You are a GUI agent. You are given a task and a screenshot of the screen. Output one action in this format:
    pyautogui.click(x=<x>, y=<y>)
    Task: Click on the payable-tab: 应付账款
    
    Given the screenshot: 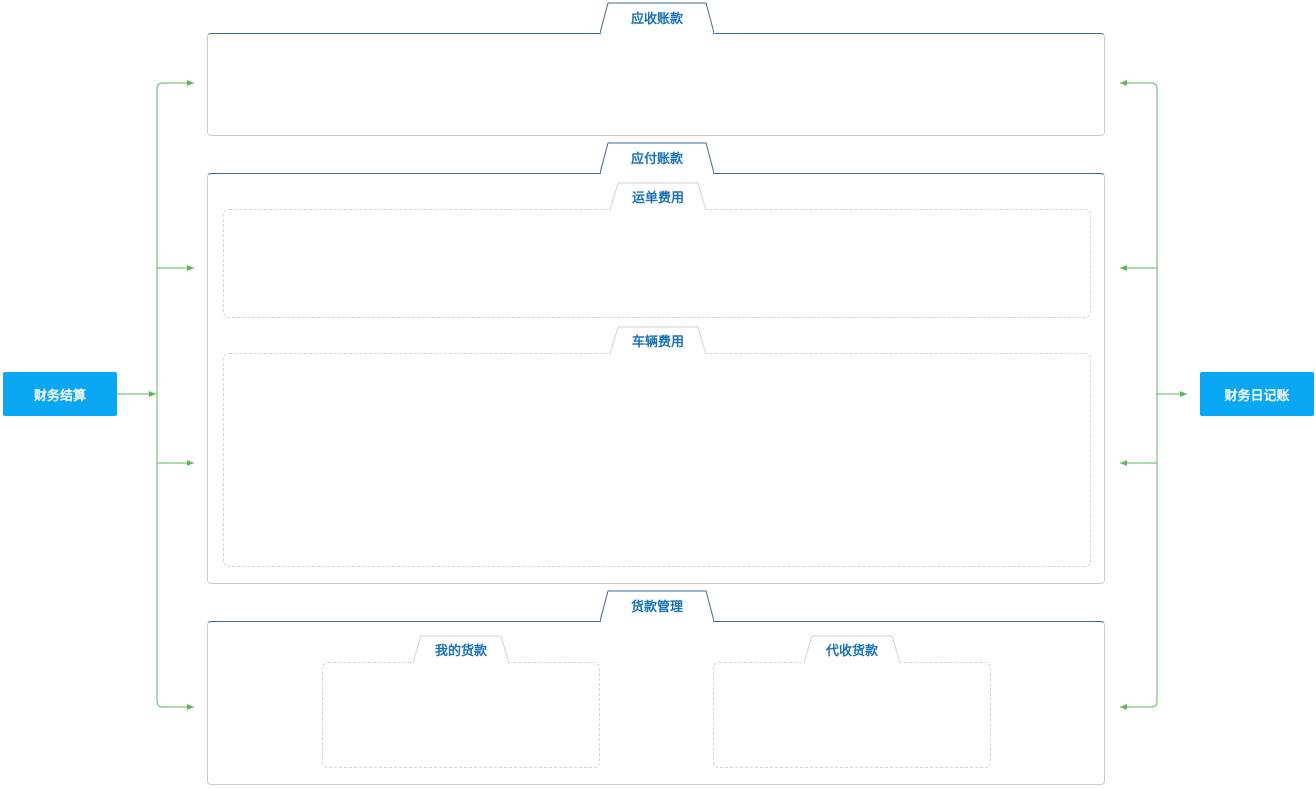 What is the action you would take?
    pyautogui.click(x=657, y=158)
    